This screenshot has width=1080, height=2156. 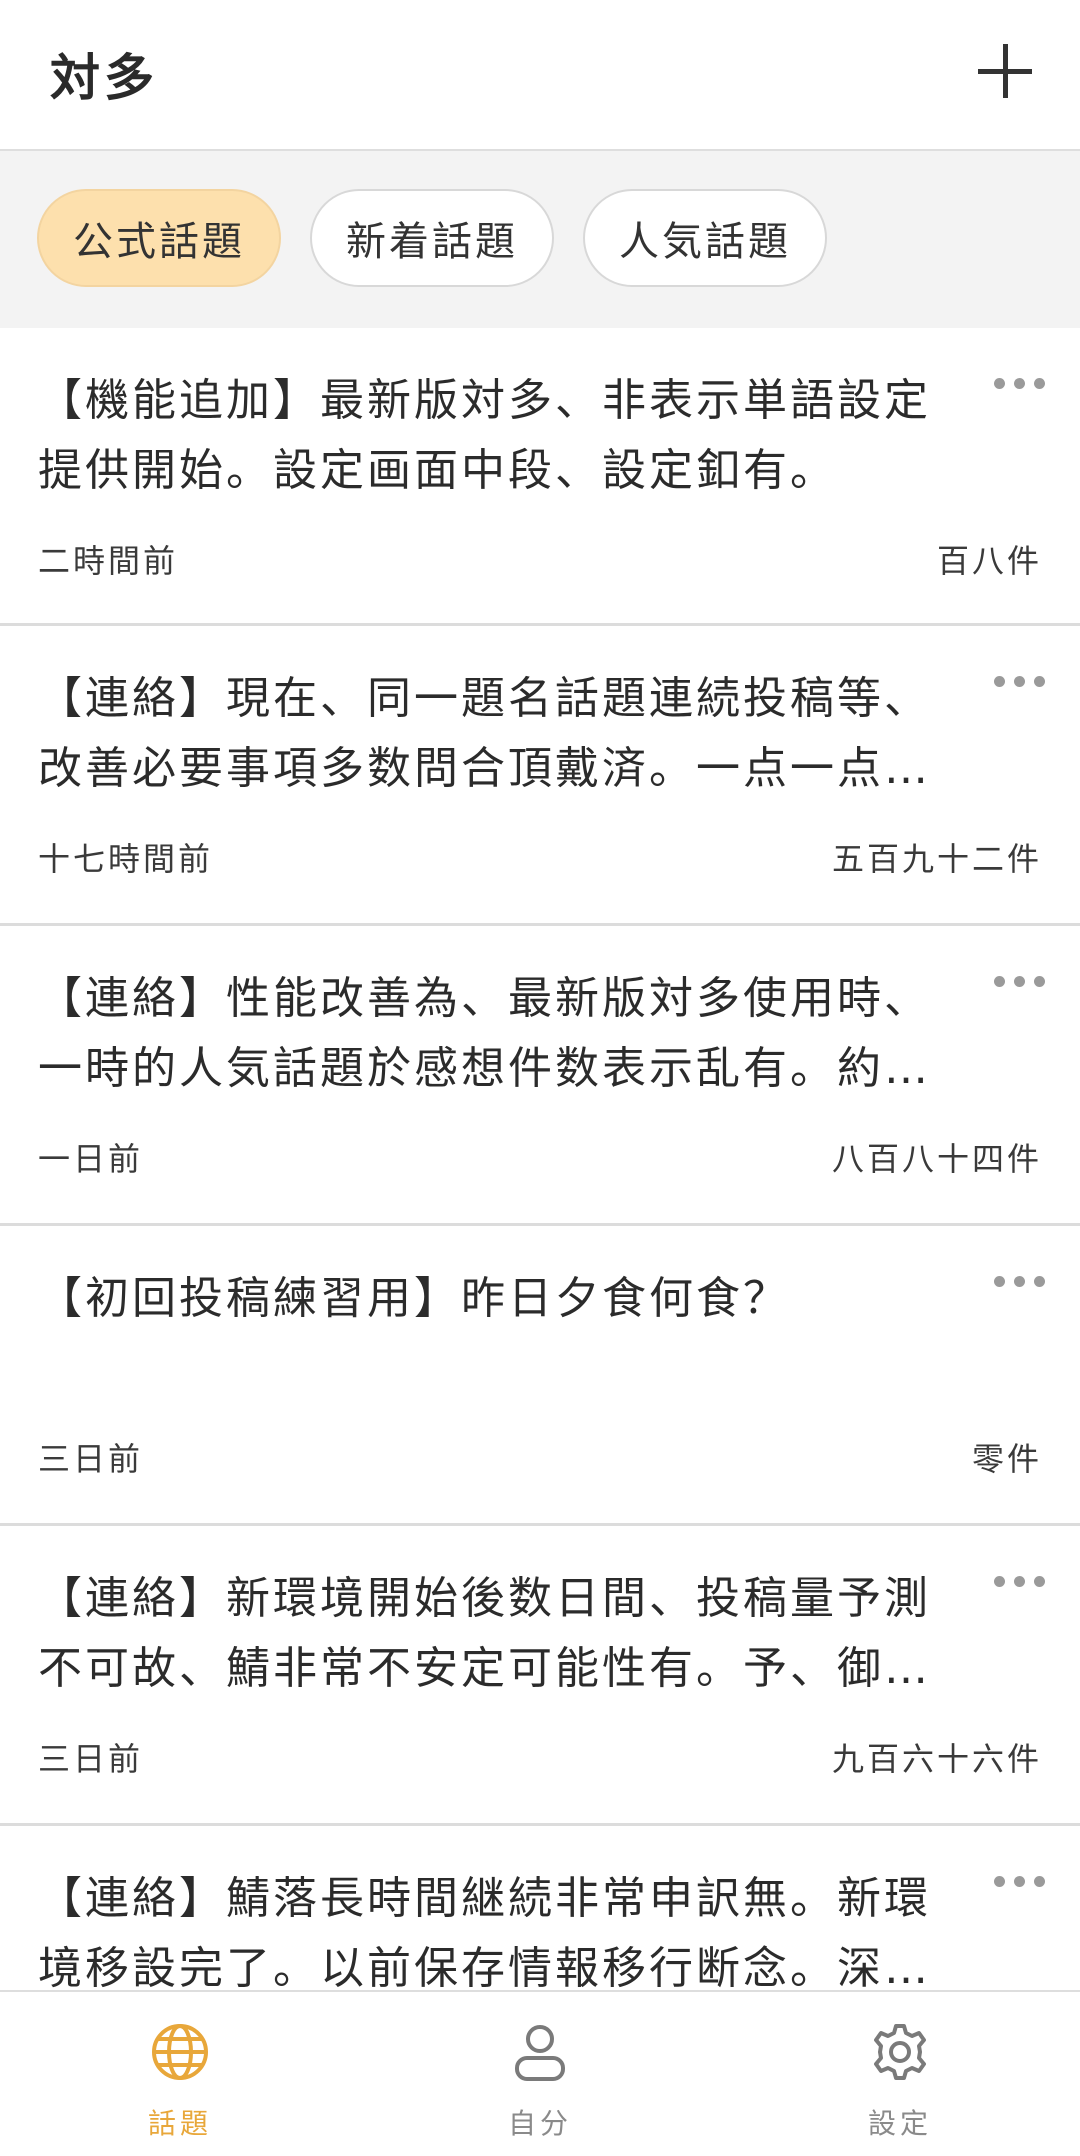 What do you see at coordinates (126, 859) in the screenshot?
I see `post-time: 十七時間前` at bounding box center [126, 859].